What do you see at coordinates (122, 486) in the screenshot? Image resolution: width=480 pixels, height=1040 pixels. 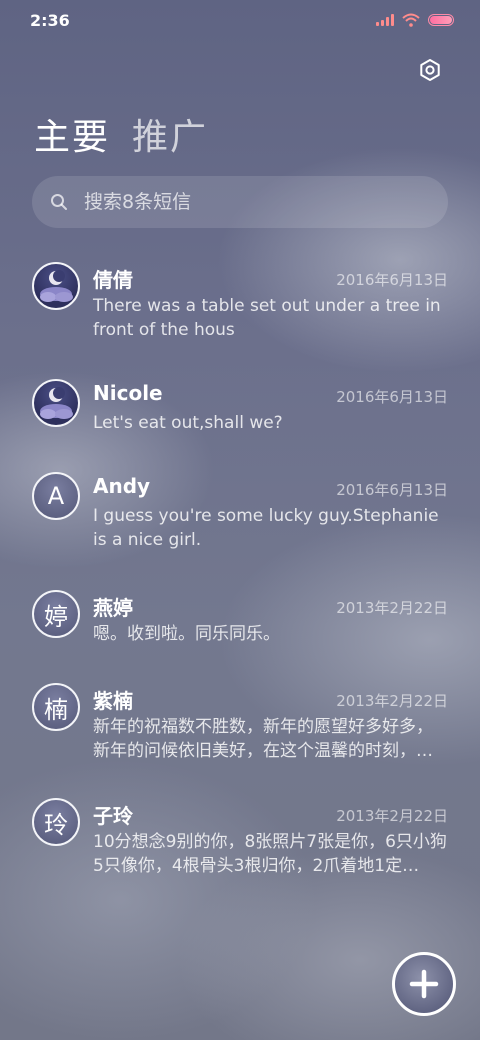 I see `contact-name: Andy` at bounding box center [122, 486].